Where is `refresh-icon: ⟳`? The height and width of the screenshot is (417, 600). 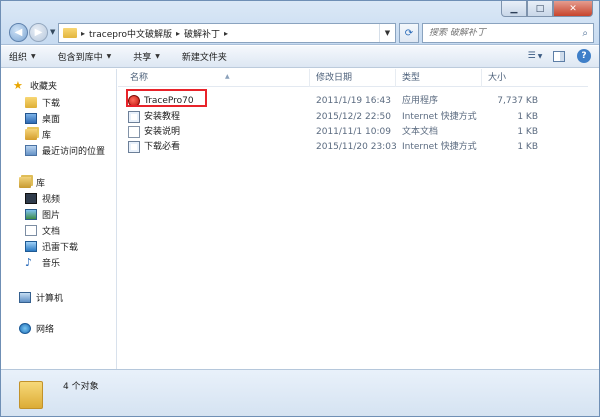
refresh-icon: ⟳ is located at coordinates (409, 33).